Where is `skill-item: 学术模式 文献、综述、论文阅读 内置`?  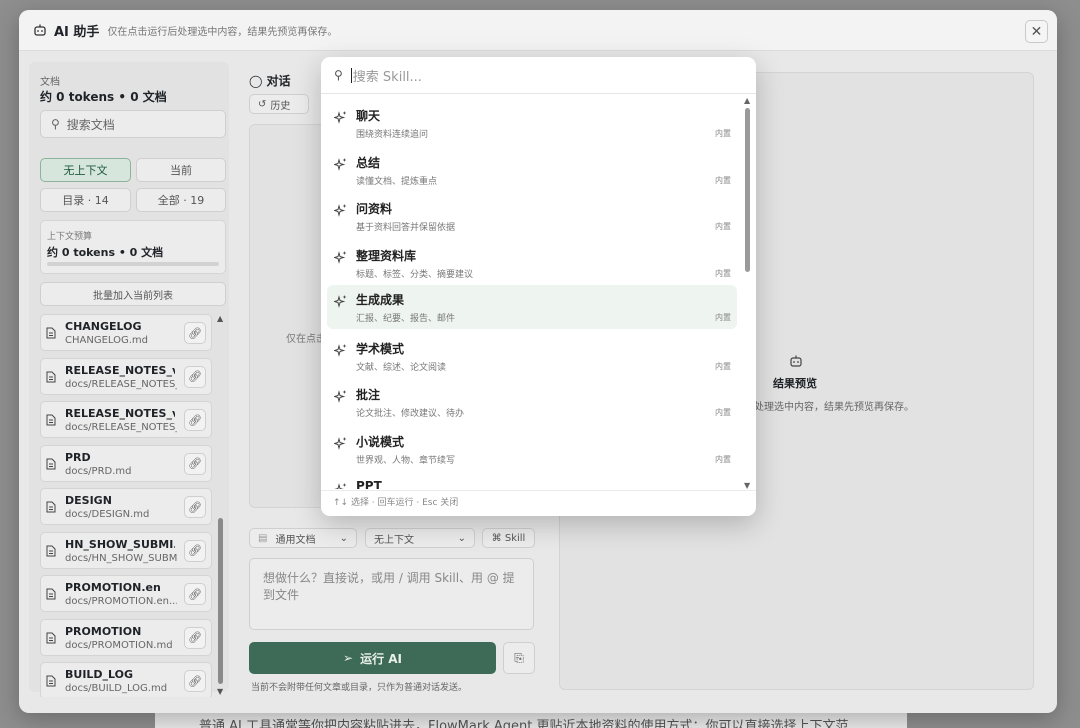
skill-item: 学术模式 文献、综述、论文阅读 内置 is located at coordinates (532, 356).